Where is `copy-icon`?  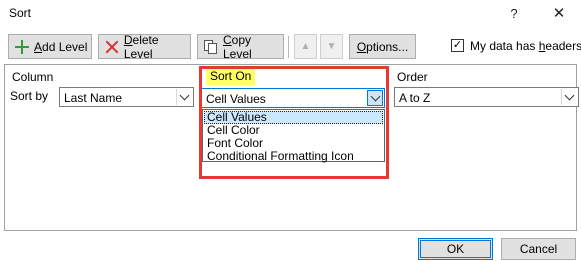
copy-icon is located at coordinates (211, 47).